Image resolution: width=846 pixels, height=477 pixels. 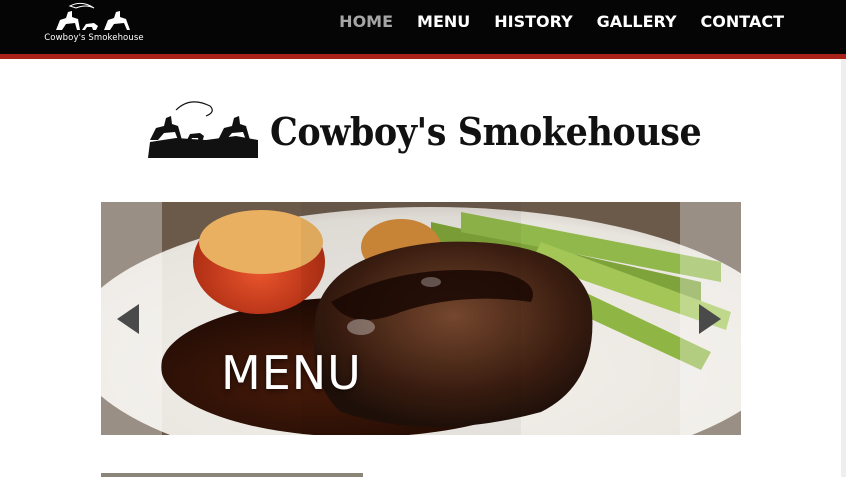 I want to click on brand-title: Cowboy's Smokehouse, so click(x=486, y=131).